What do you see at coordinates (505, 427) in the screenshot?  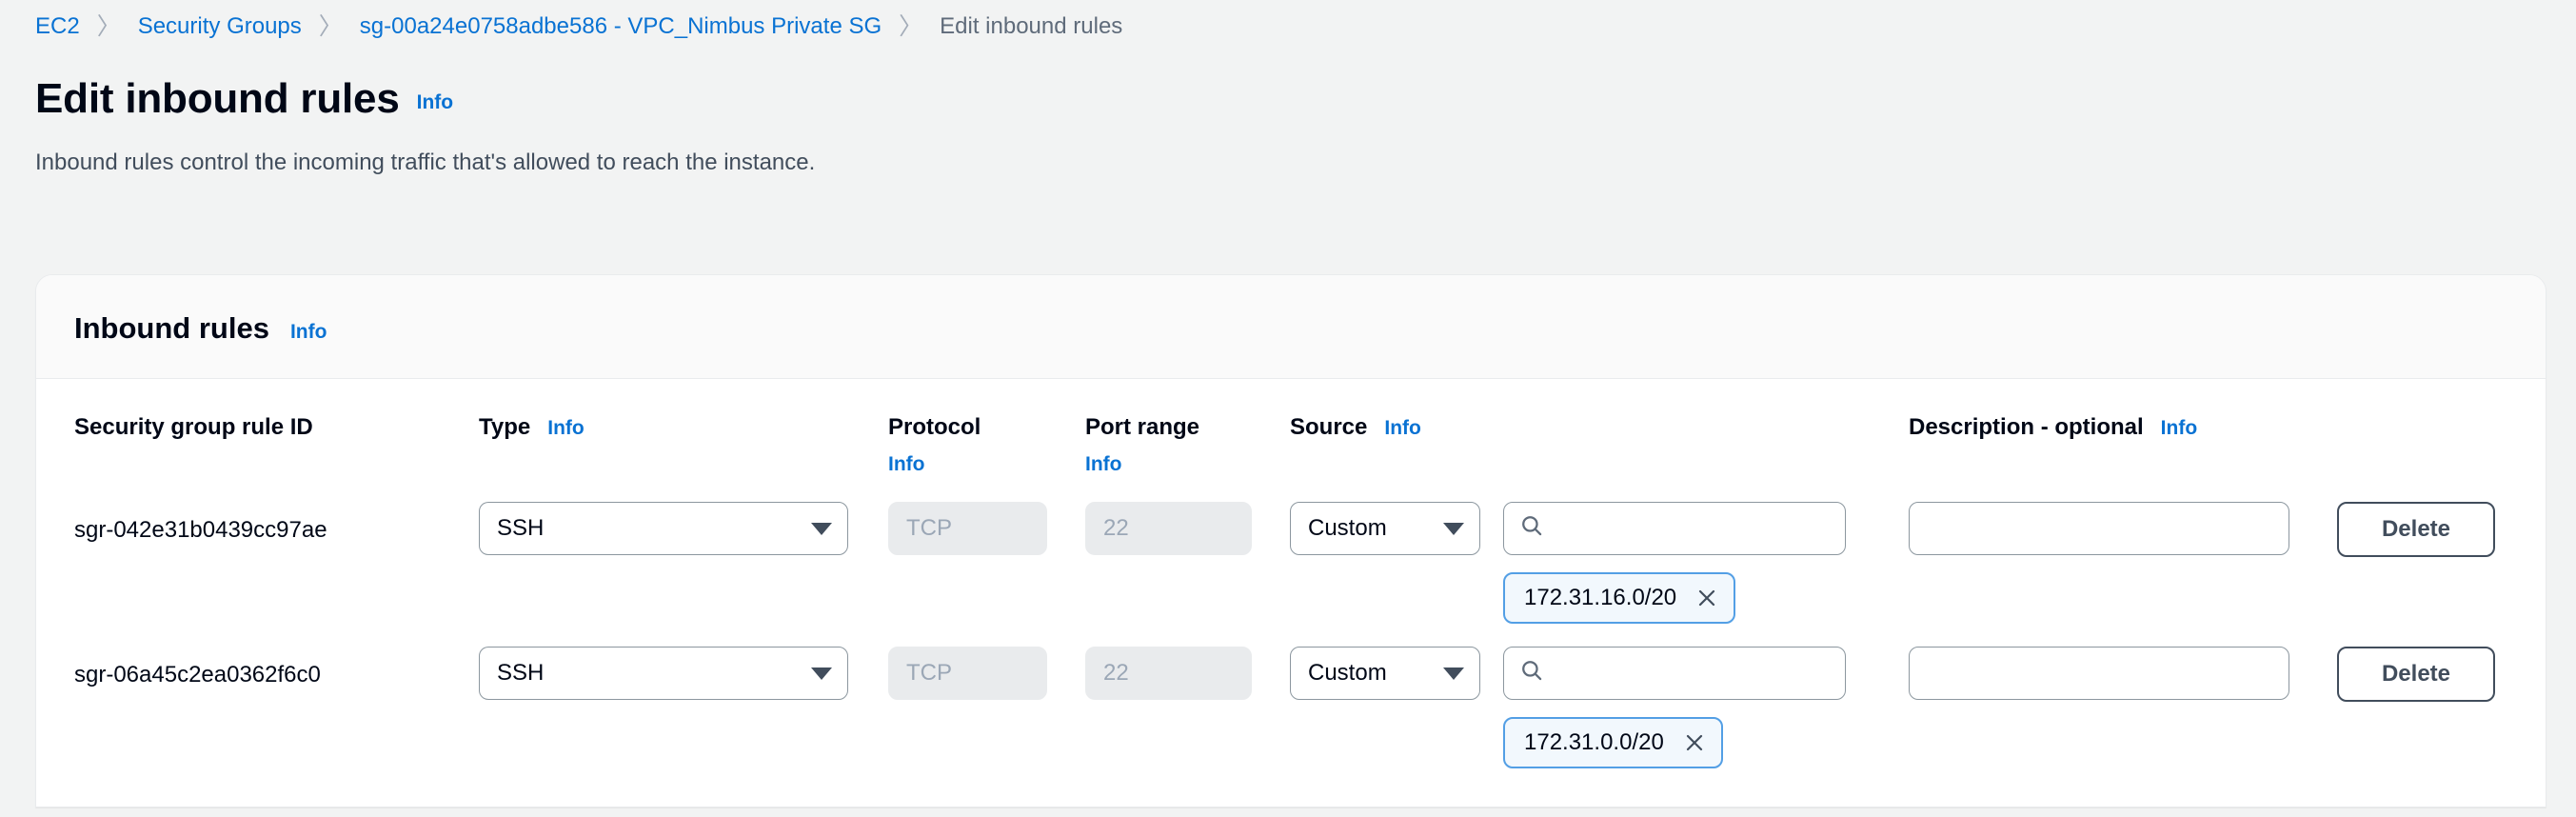 I see `column-header-type-label: Type` at bounding box center [505, 427].